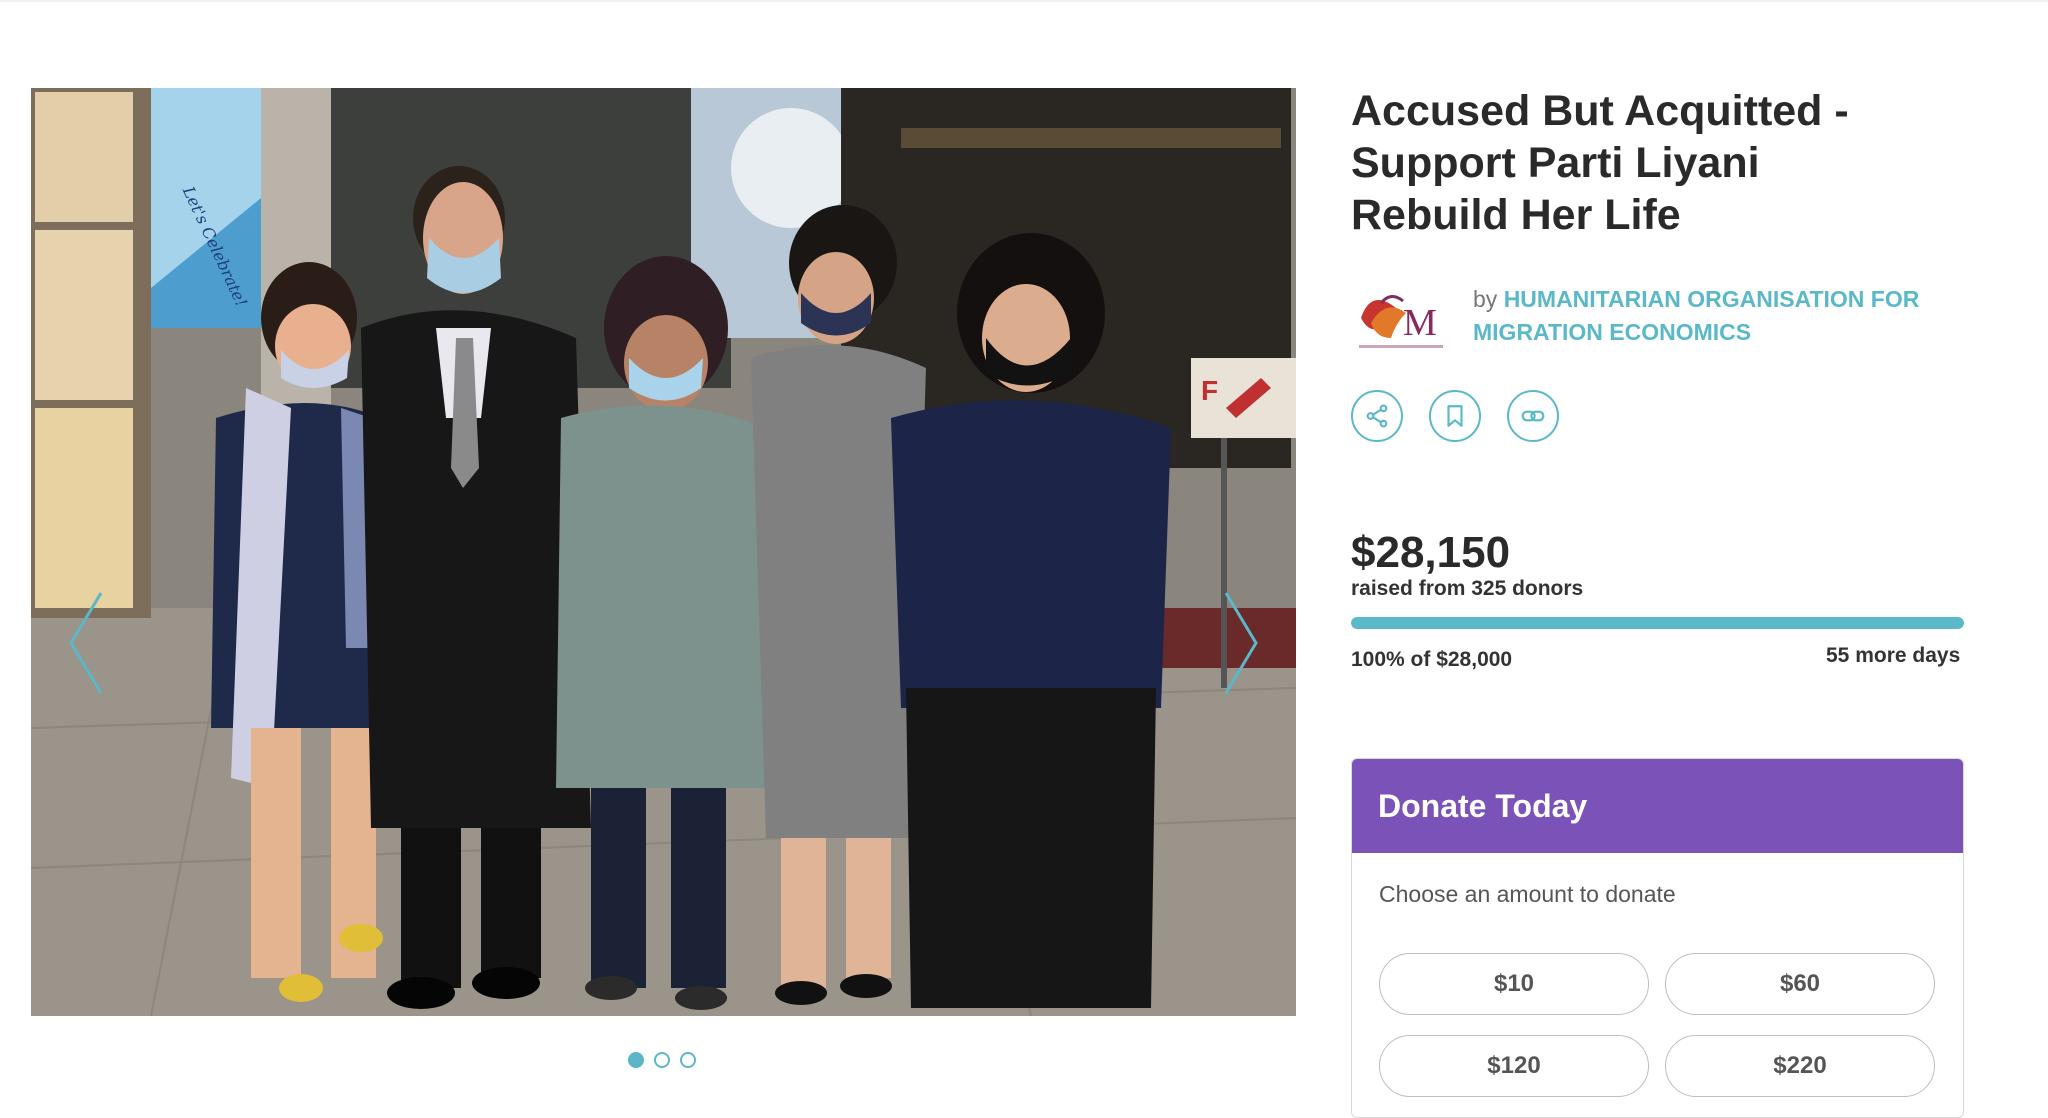 The width and height of the screenshot is (2048, 1118). I want to click on bookmark-button, so click(1455, 416).